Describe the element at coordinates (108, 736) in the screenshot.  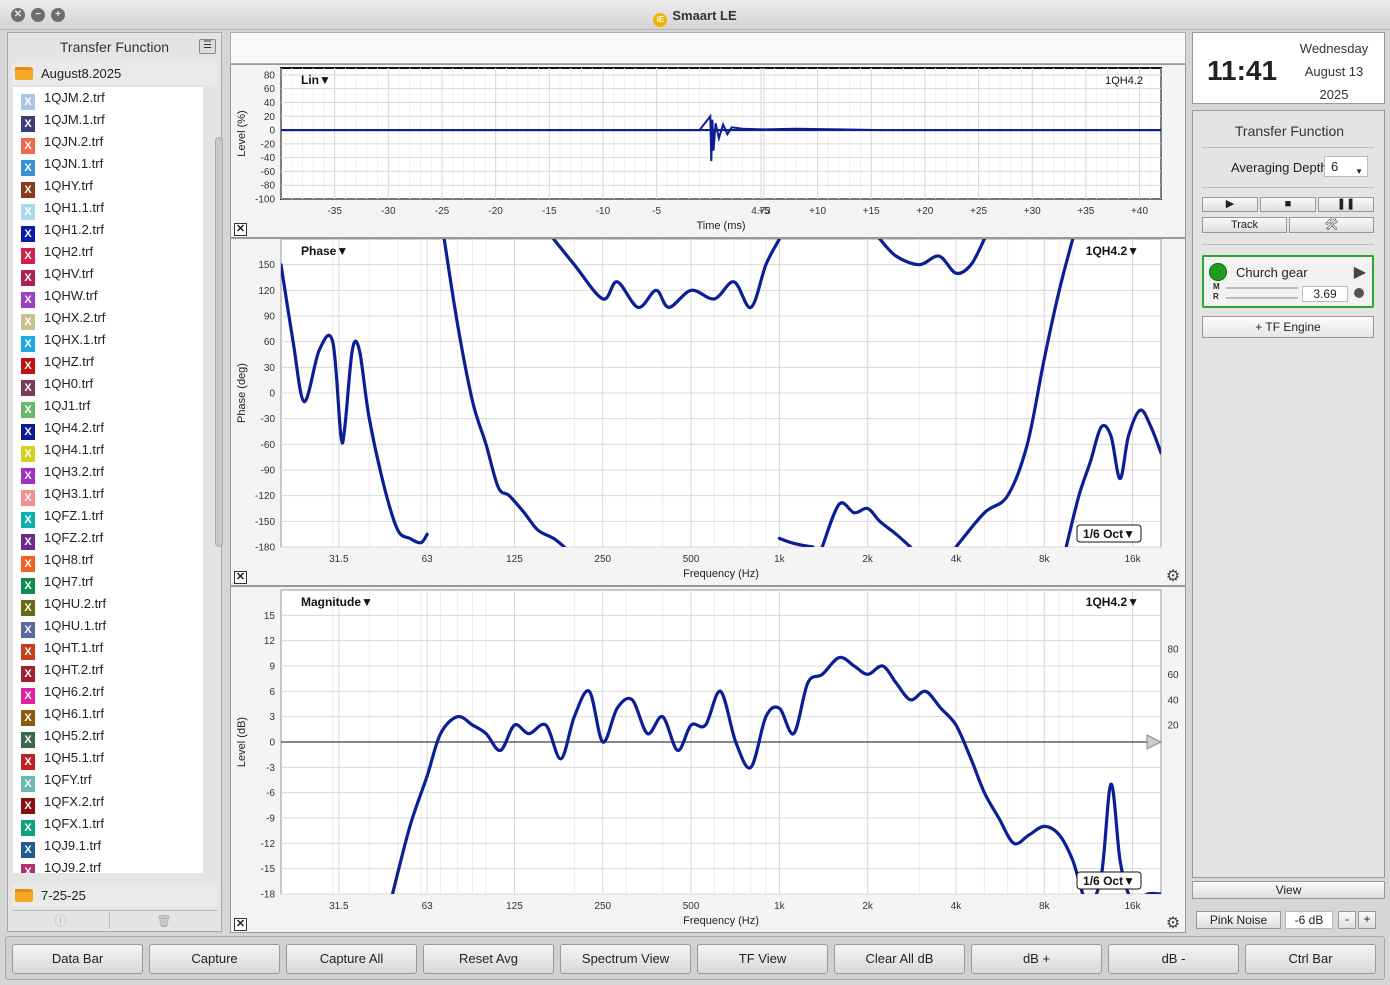
I see `file-item: X 1QH5.2.trf` at that location.